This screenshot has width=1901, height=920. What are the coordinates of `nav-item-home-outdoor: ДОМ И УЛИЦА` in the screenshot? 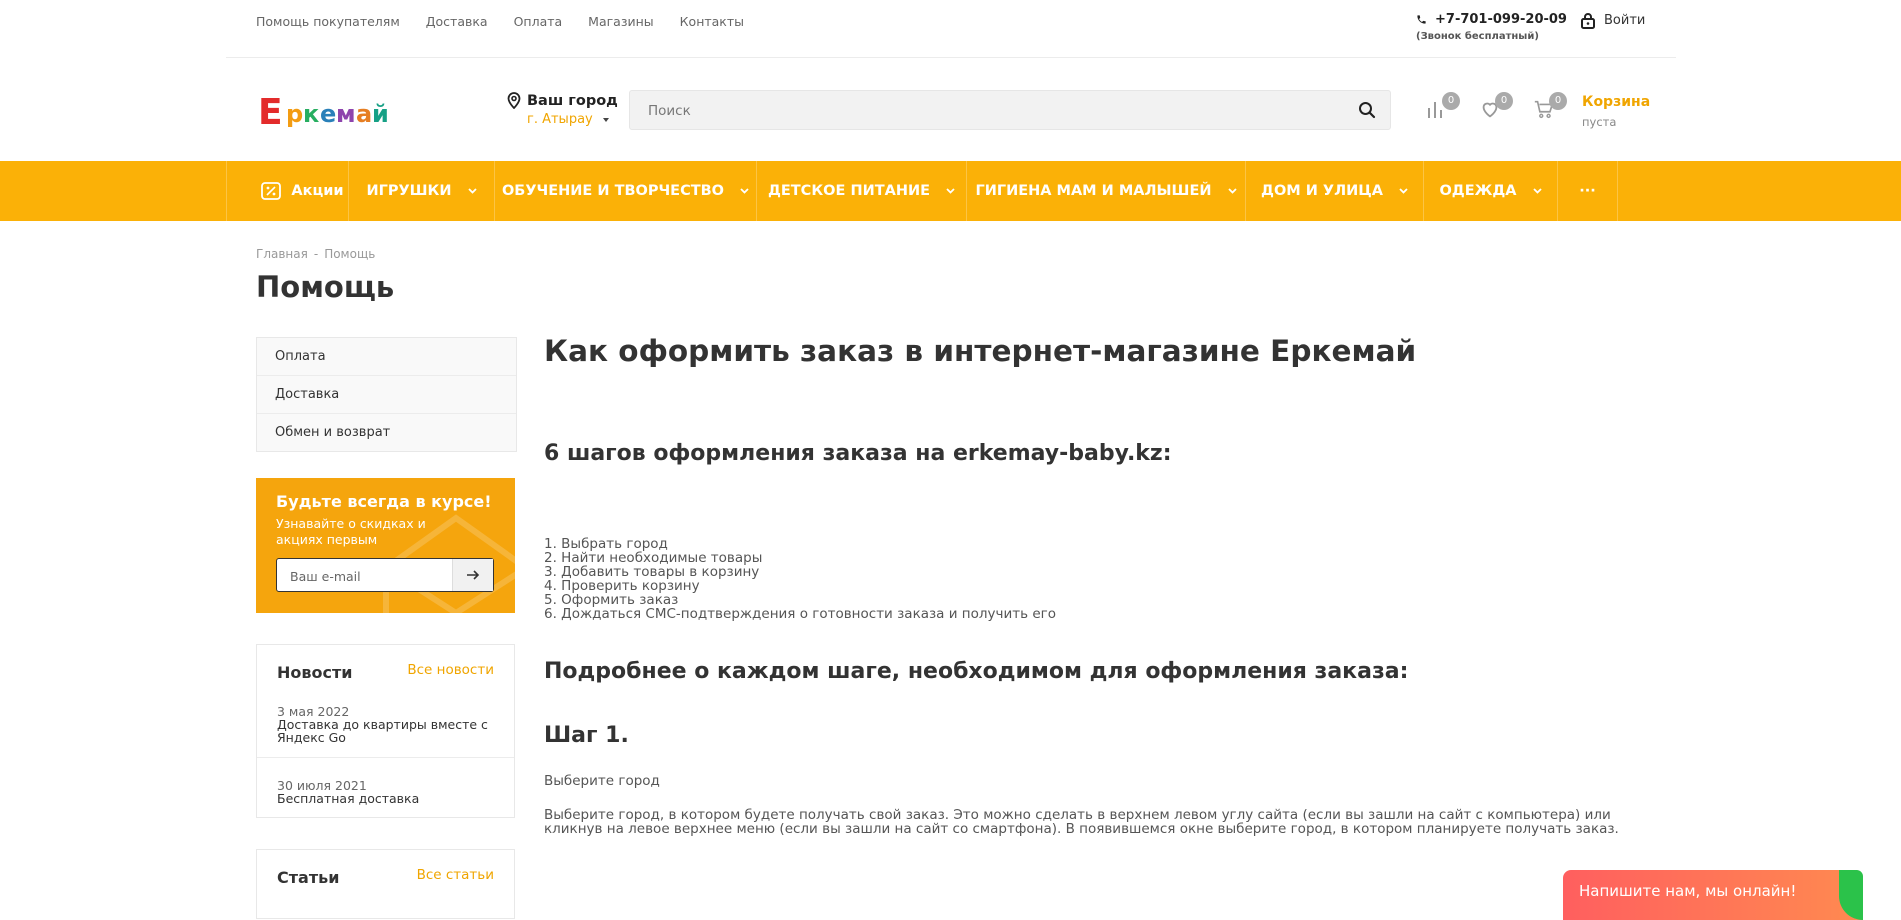 It's located at (1335, 191).